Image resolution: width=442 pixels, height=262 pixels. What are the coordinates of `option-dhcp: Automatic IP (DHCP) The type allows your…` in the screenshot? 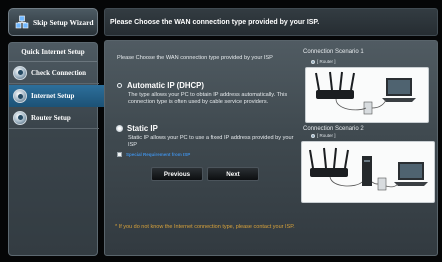 It's located at (206, 93).